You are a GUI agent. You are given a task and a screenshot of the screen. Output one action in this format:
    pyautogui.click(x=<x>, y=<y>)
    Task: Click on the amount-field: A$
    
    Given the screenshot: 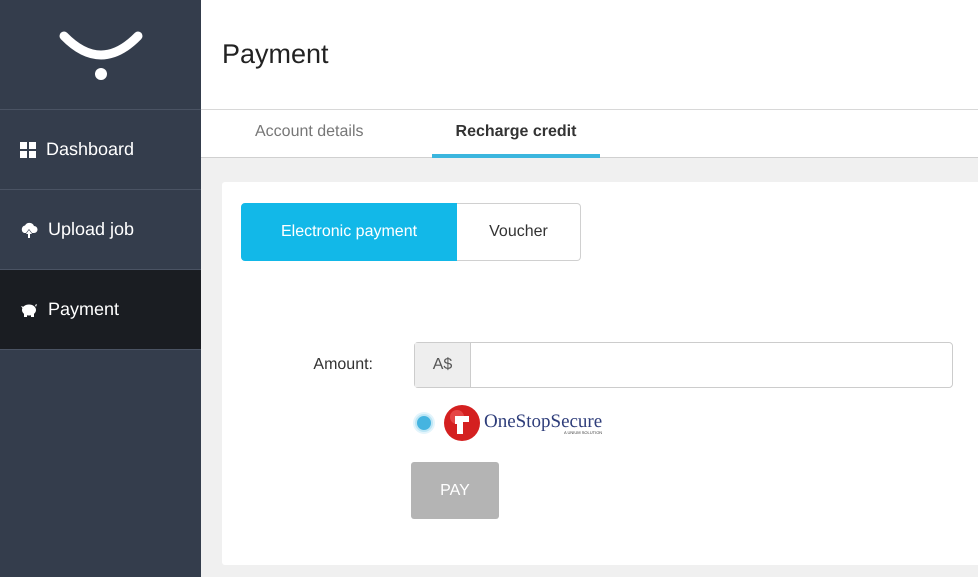 What is the action you would take?
    pyautogui.click(x=683, y=365)
    